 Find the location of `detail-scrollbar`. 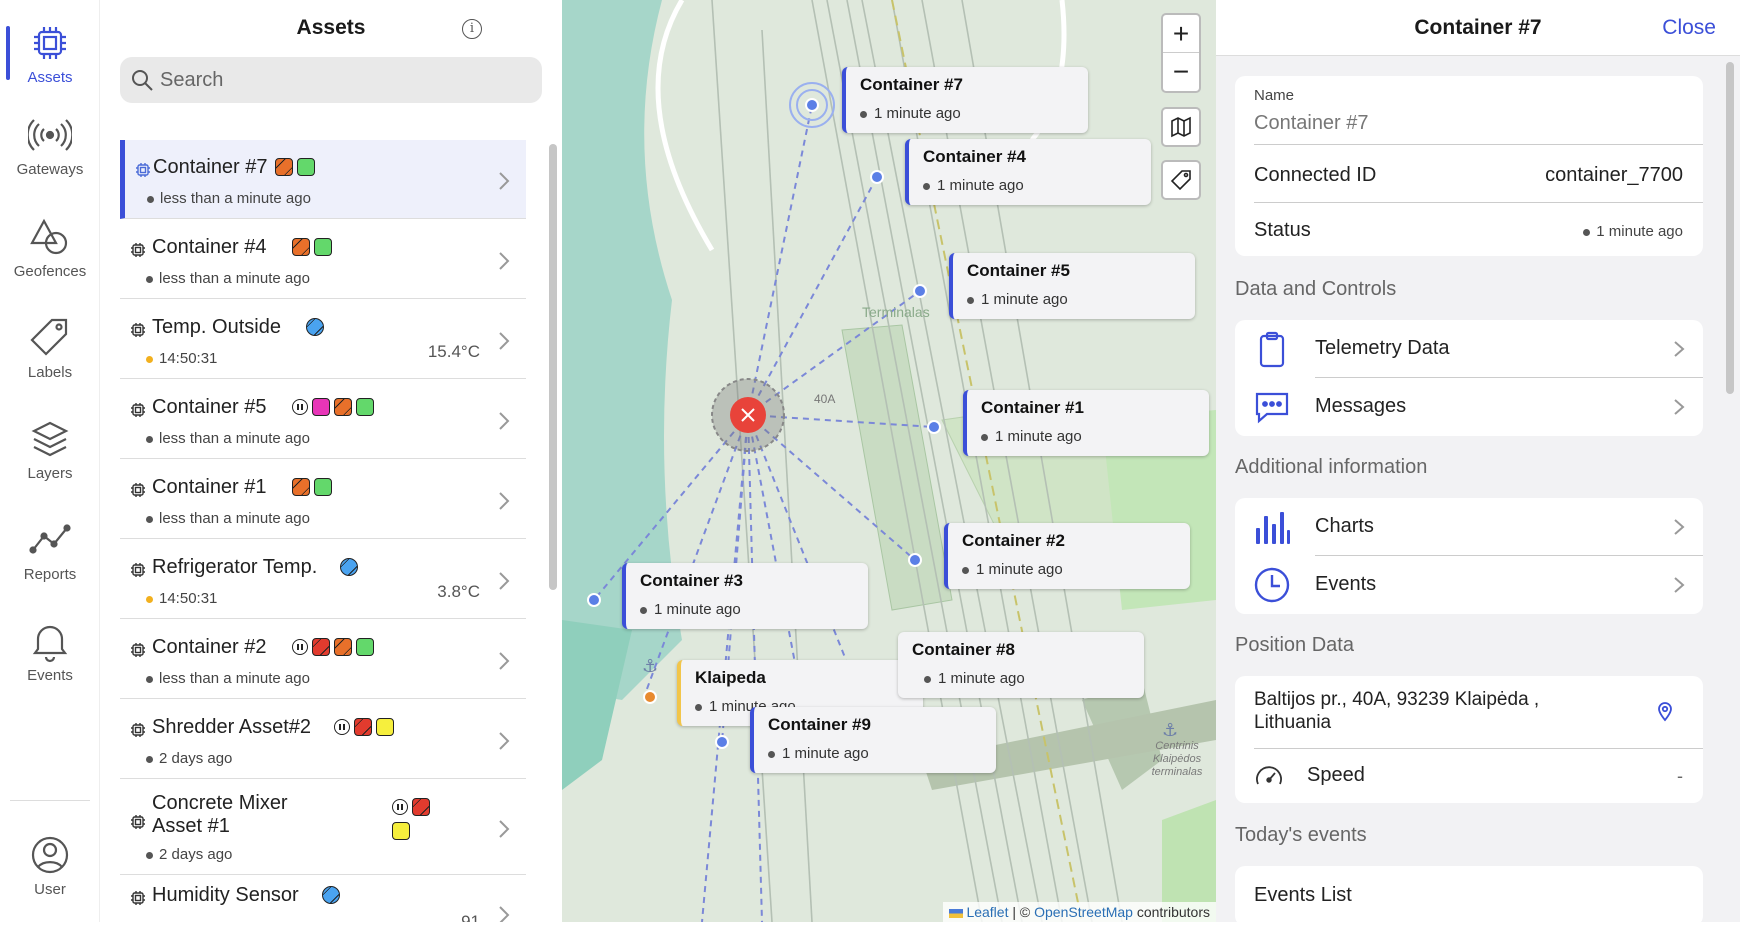

detail-scrollbar is located at coordinates (1730, 228).